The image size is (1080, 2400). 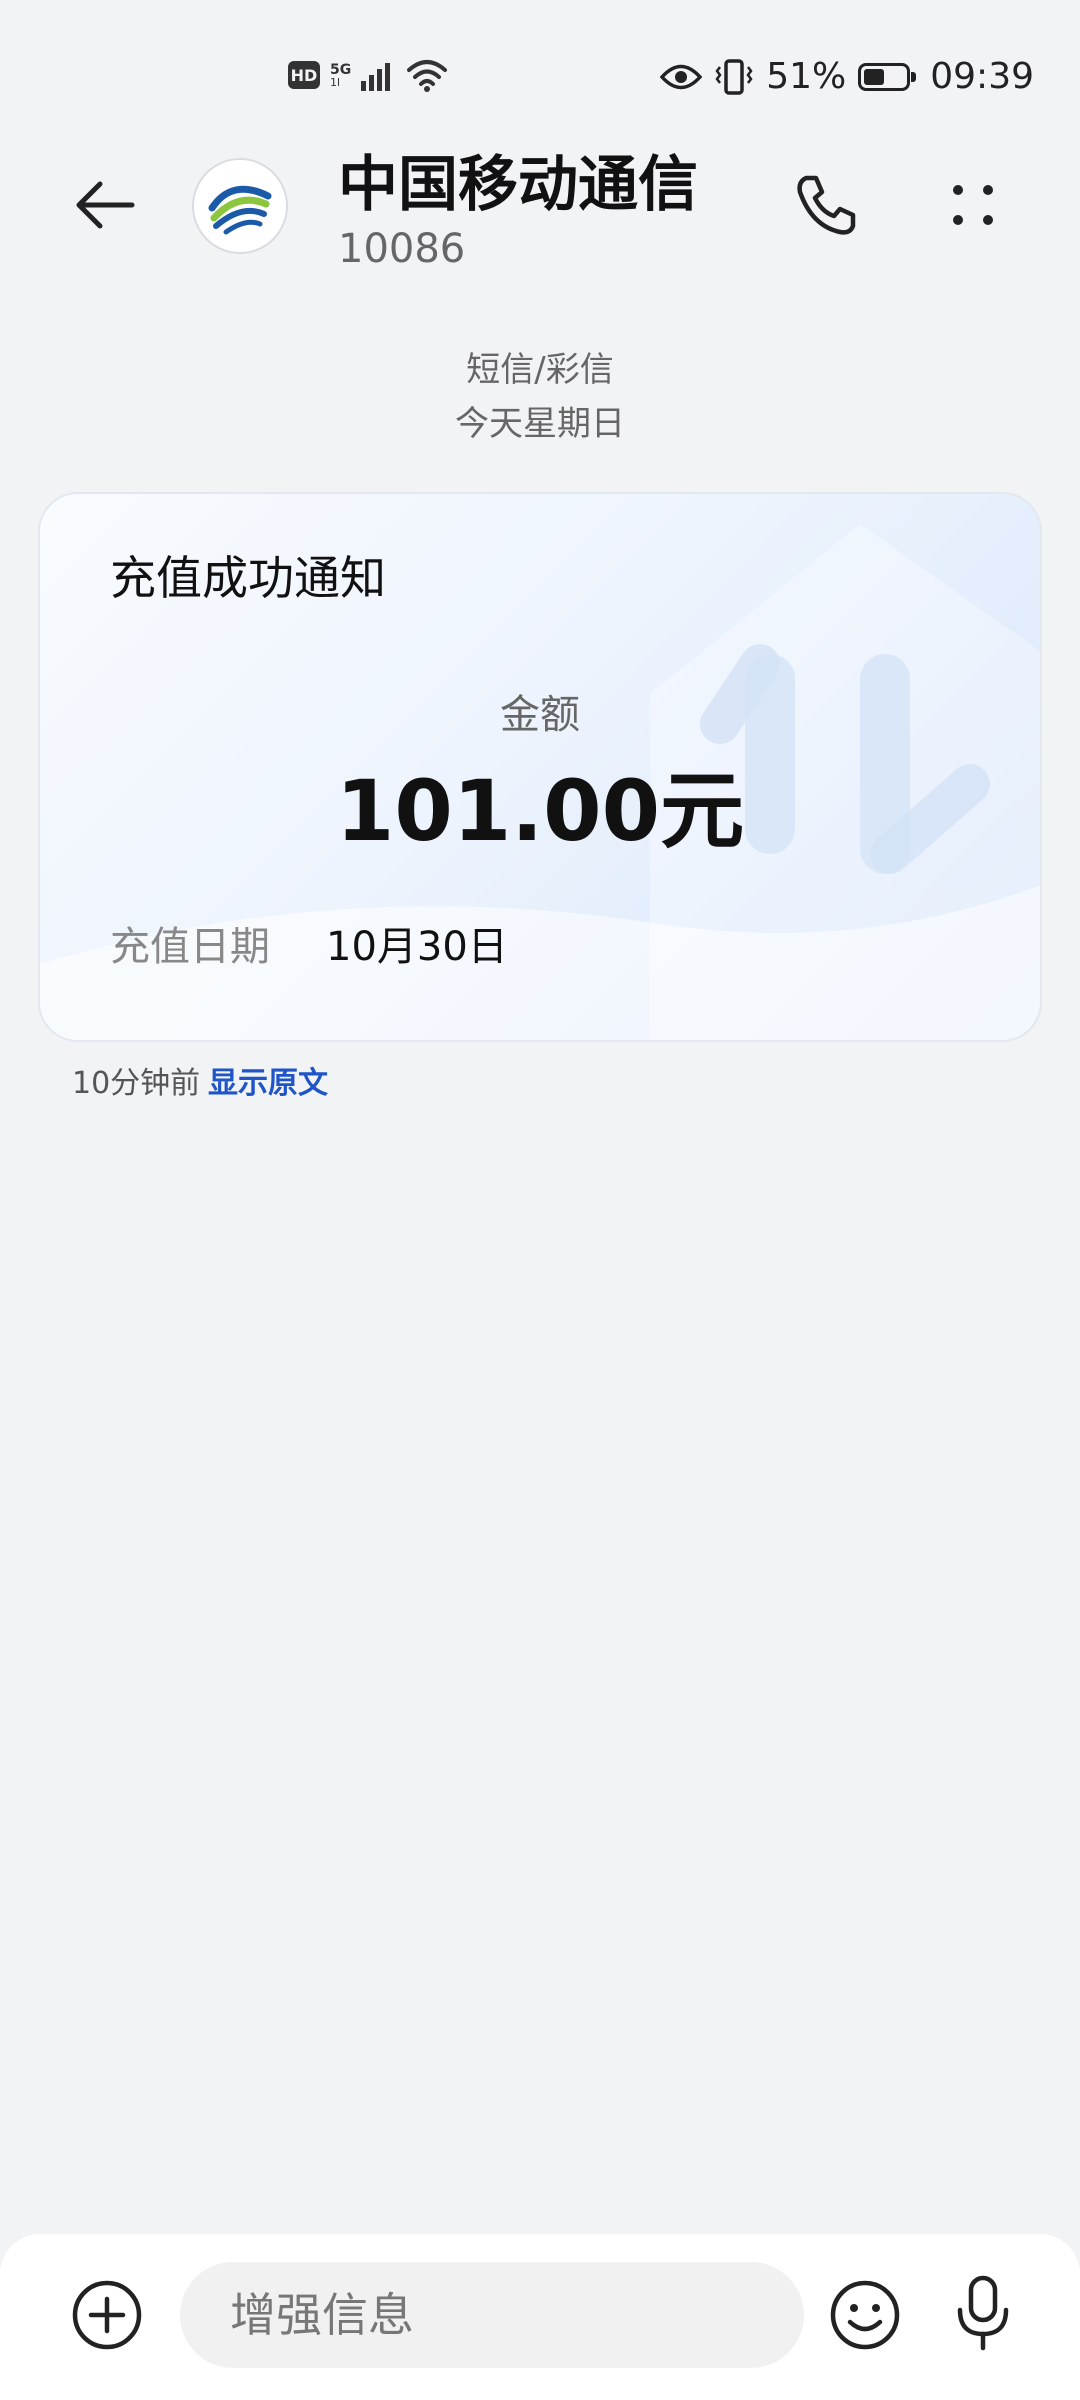 I want to click on back-button, so click(x=105, y=205).